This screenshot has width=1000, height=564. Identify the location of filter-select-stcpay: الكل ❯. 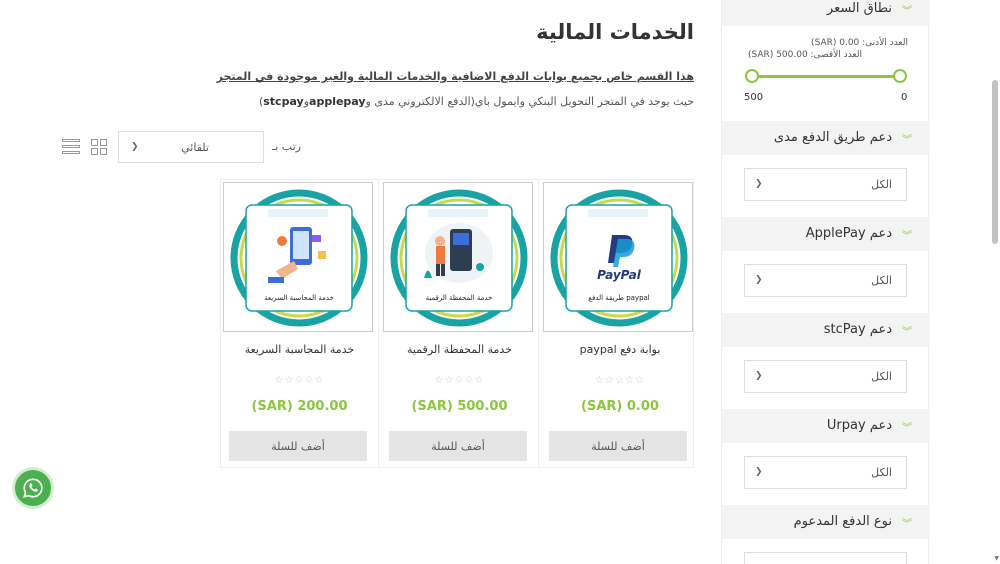
(825, 376).